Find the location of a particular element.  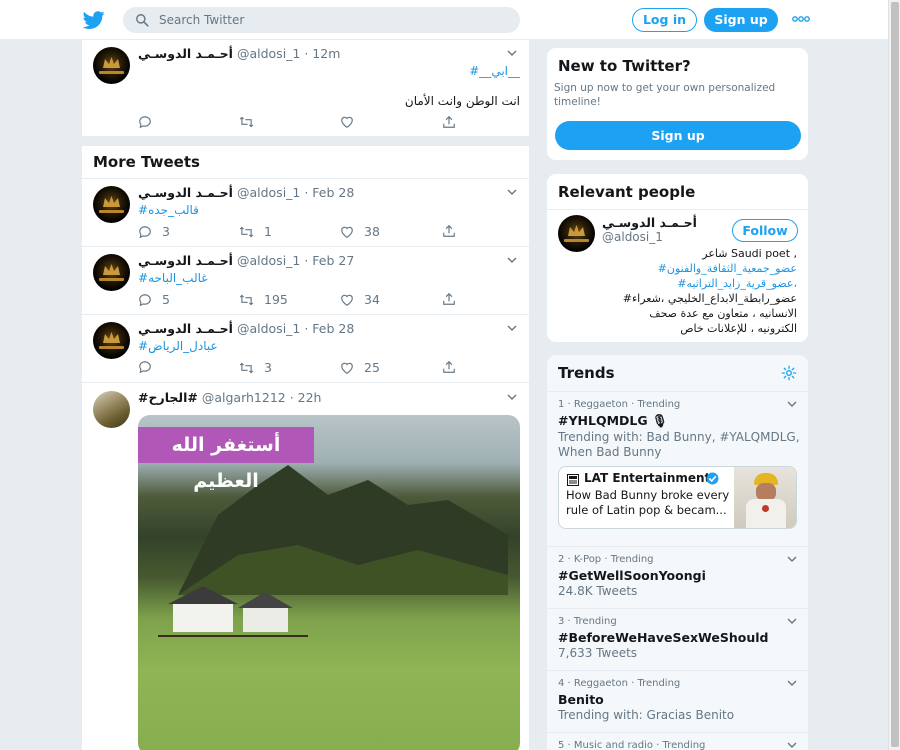

signup-button: Sign up is located at coordinates (741, 20).